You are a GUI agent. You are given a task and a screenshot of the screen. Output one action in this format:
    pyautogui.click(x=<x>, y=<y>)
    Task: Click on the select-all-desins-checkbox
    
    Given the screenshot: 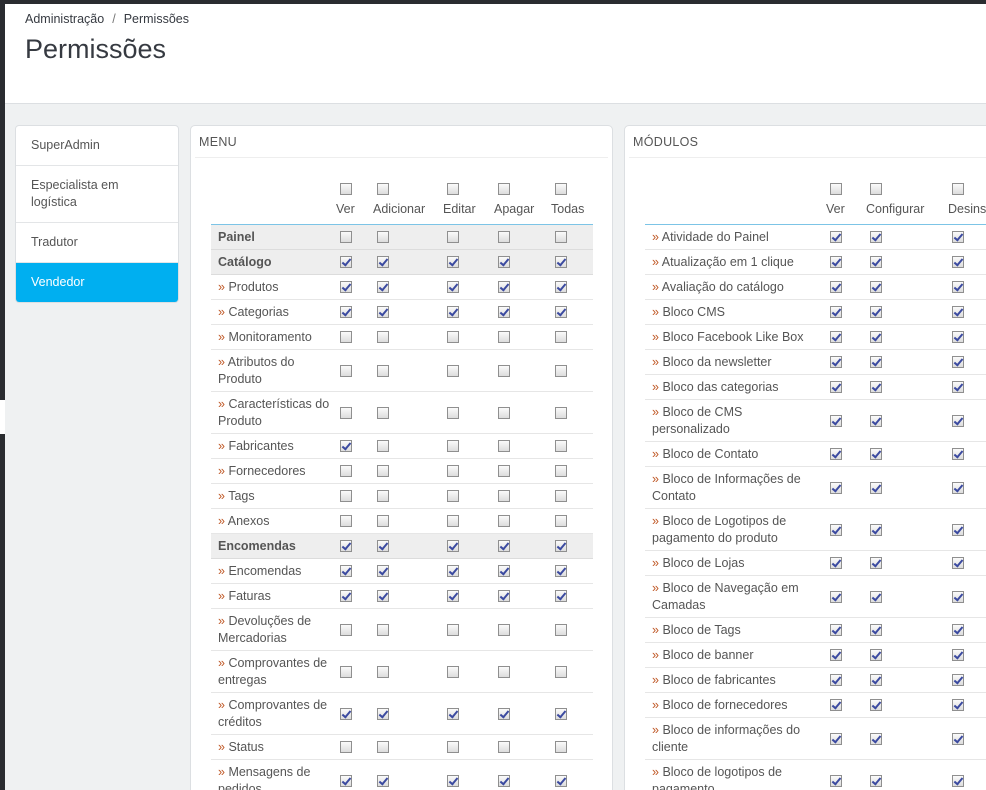 What is the action you would take?
    pyautogui.click(x=958, y=188)
    